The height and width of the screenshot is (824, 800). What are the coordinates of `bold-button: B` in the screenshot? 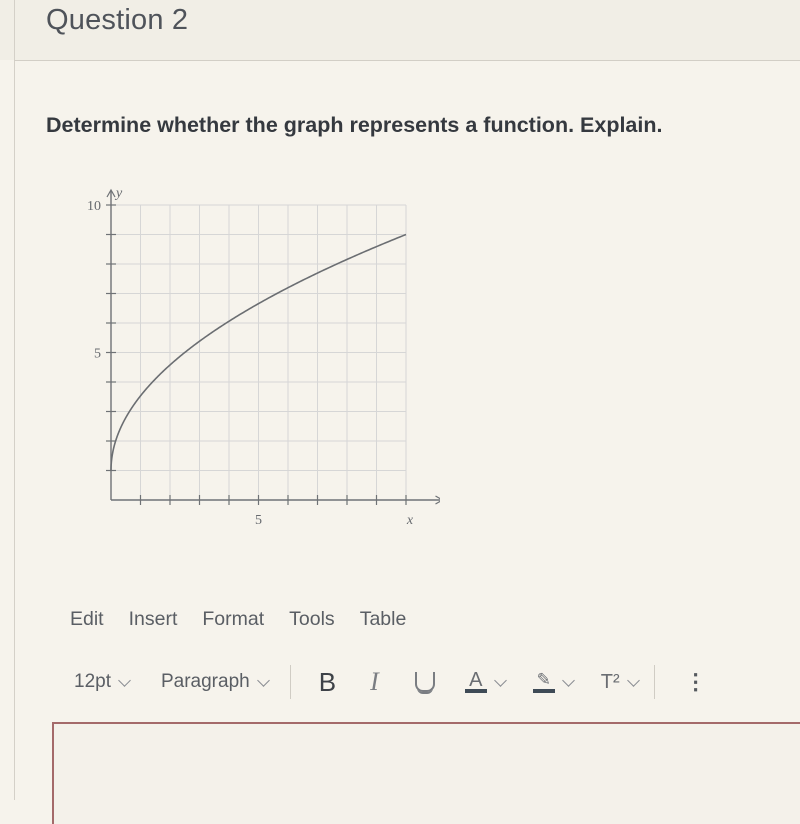 It's located at (327, 682).